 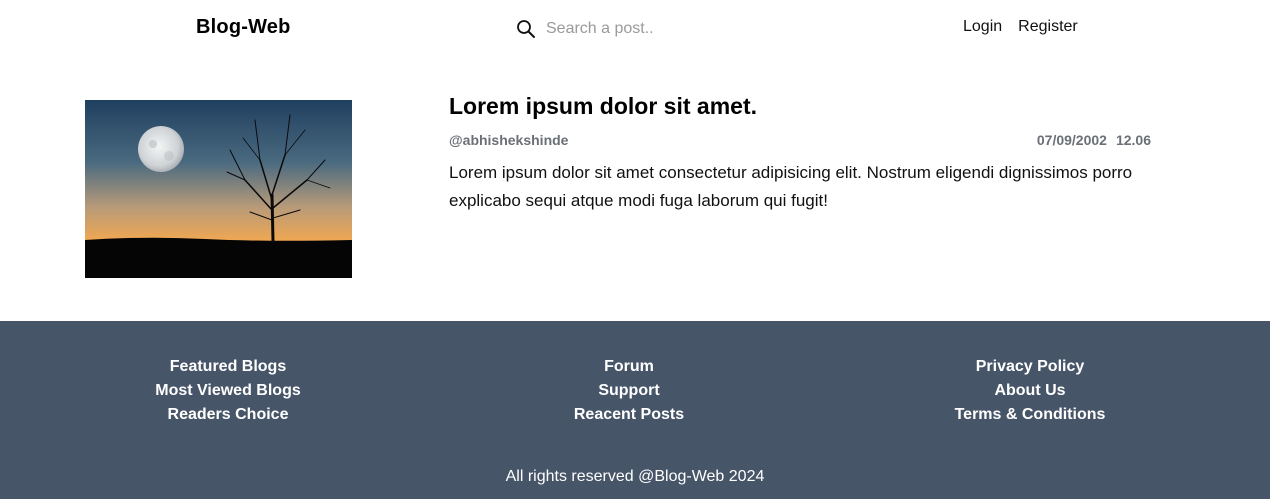 I want to click on footer-link-terms-conditions: Terms & Conditions, so click(x=1030, y=415).